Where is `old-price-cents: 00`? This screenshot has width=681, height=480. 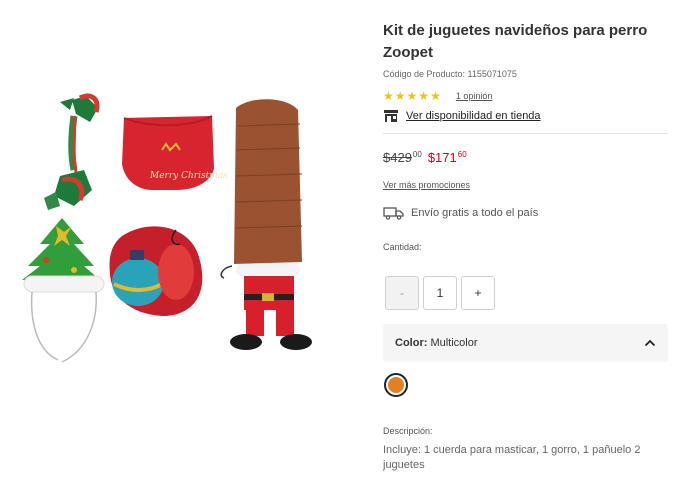
old-price-cents: 00 is located at coordinates (417, 154).